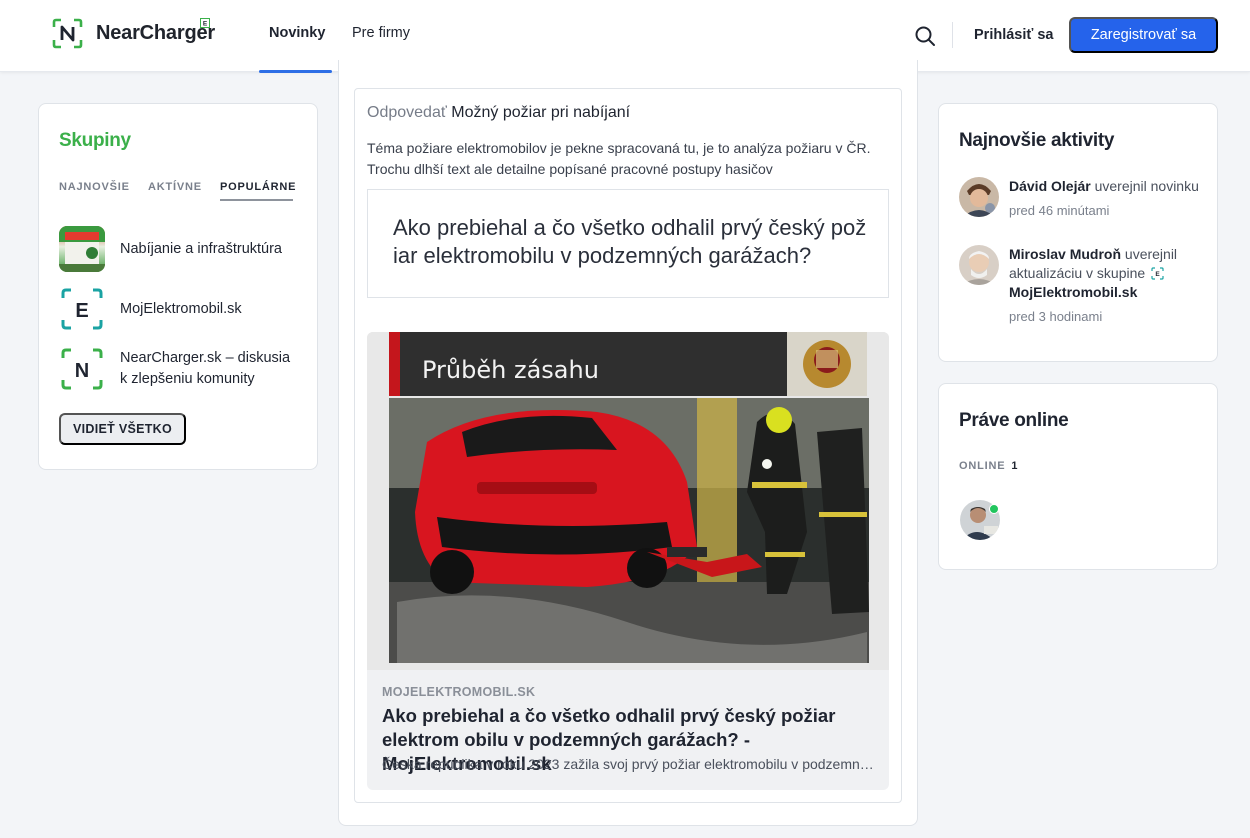 The height and width of the screenshot is (838, 1250). What do you see at coordinates (297, 33) in the screenshot?
I see `nav-news: Novinky` at bounding box center [297, 33].